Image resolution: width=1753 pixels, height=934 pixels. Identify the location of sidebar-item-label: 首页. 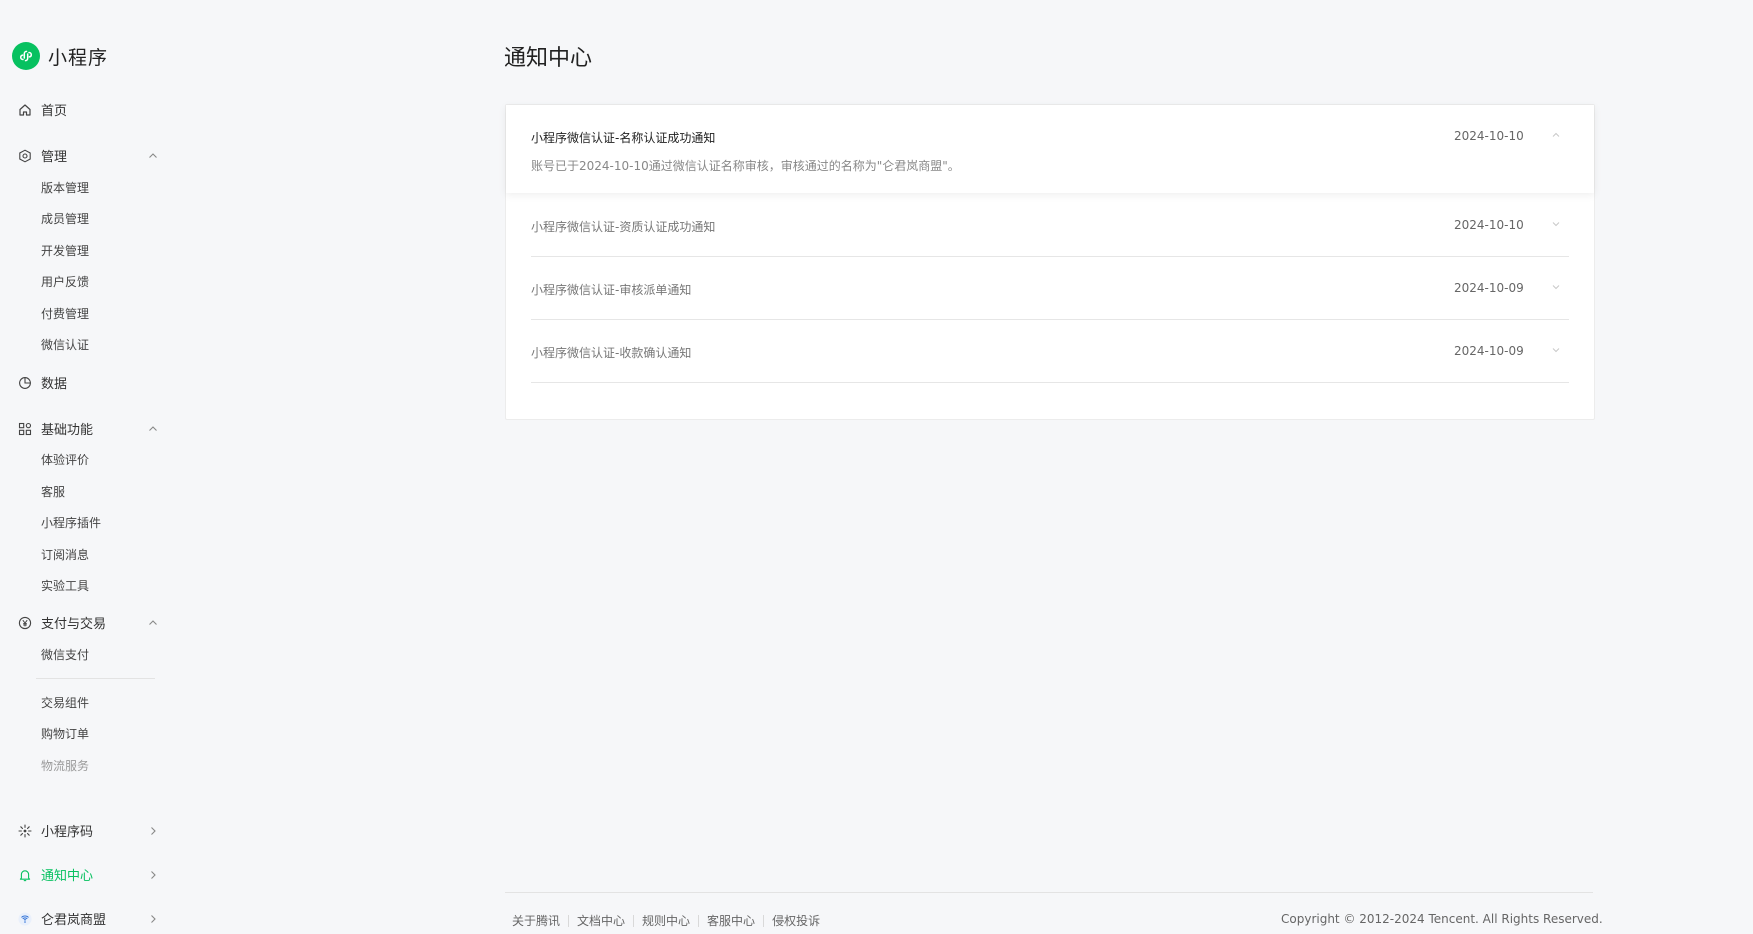
(54, 111).